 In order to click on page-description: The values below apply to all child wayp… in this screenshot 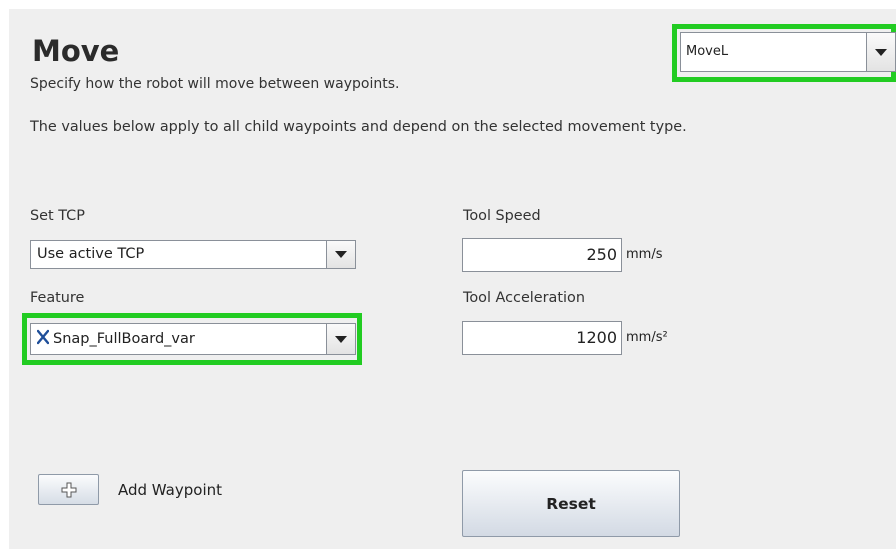, I will do `click(358, 127)`.